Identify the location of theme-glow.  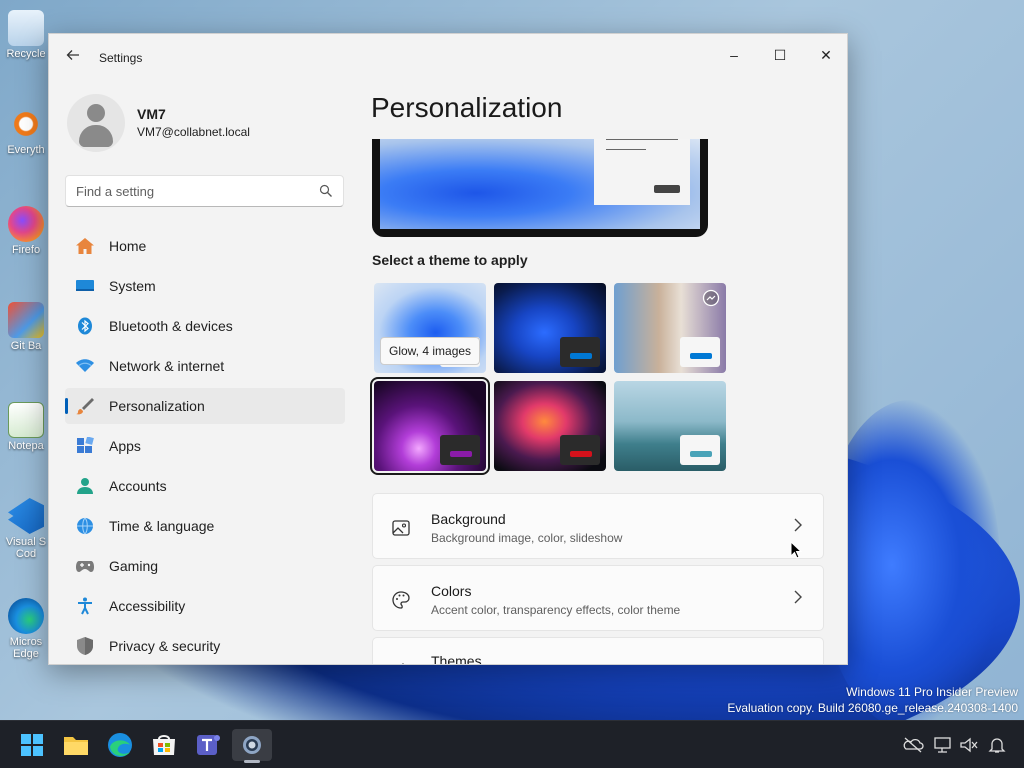
(430, 426).